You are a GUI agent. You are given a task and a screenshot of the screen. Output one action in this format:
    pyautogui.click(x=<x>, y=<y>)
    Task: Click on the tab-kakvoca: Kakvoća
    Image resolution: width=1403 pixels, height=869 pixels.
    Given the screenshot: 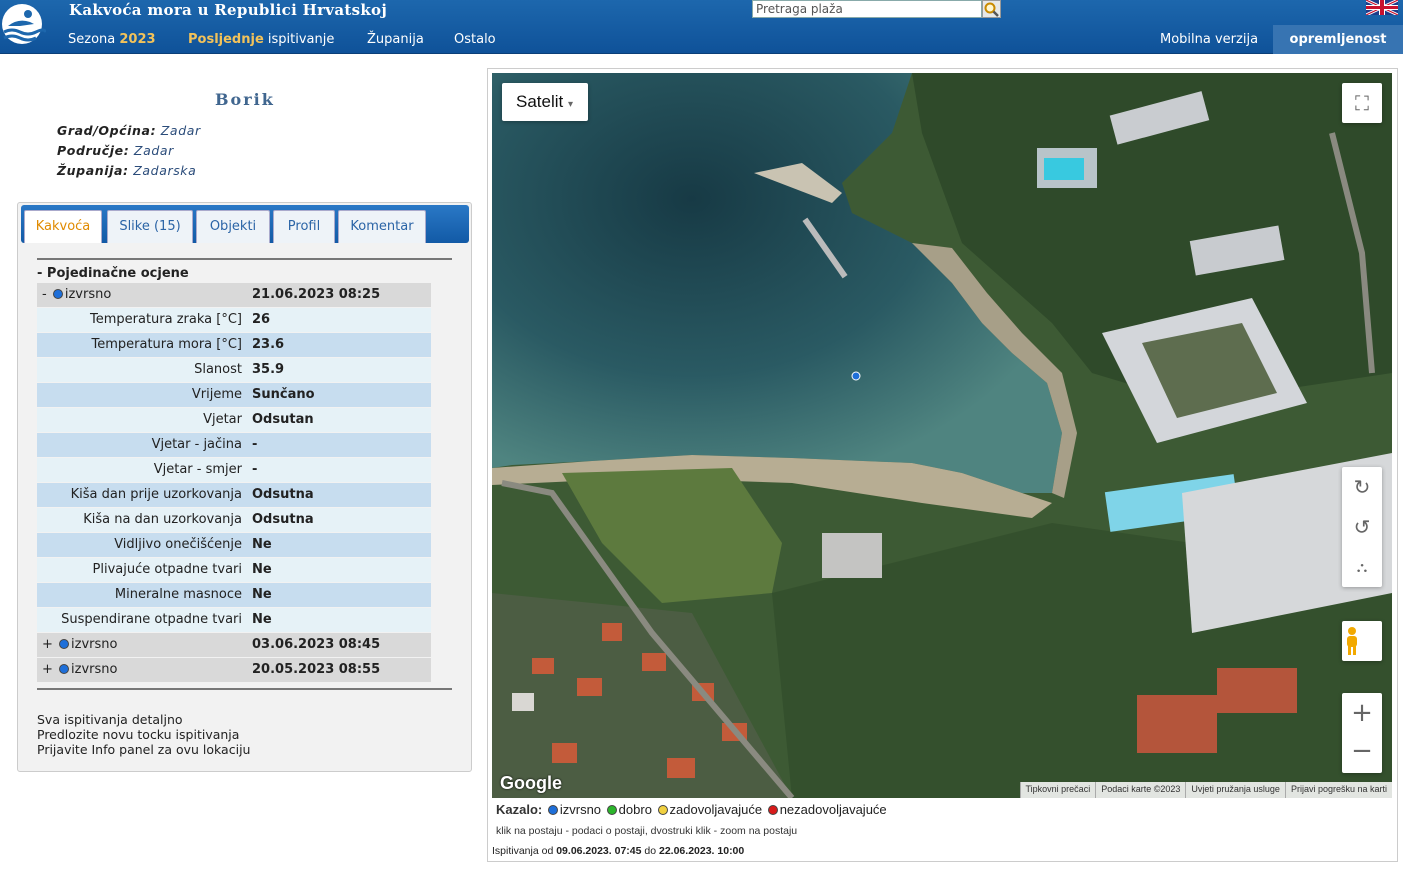 What is the action you would take?
    pyautogui.click(x=63, y=226)
    